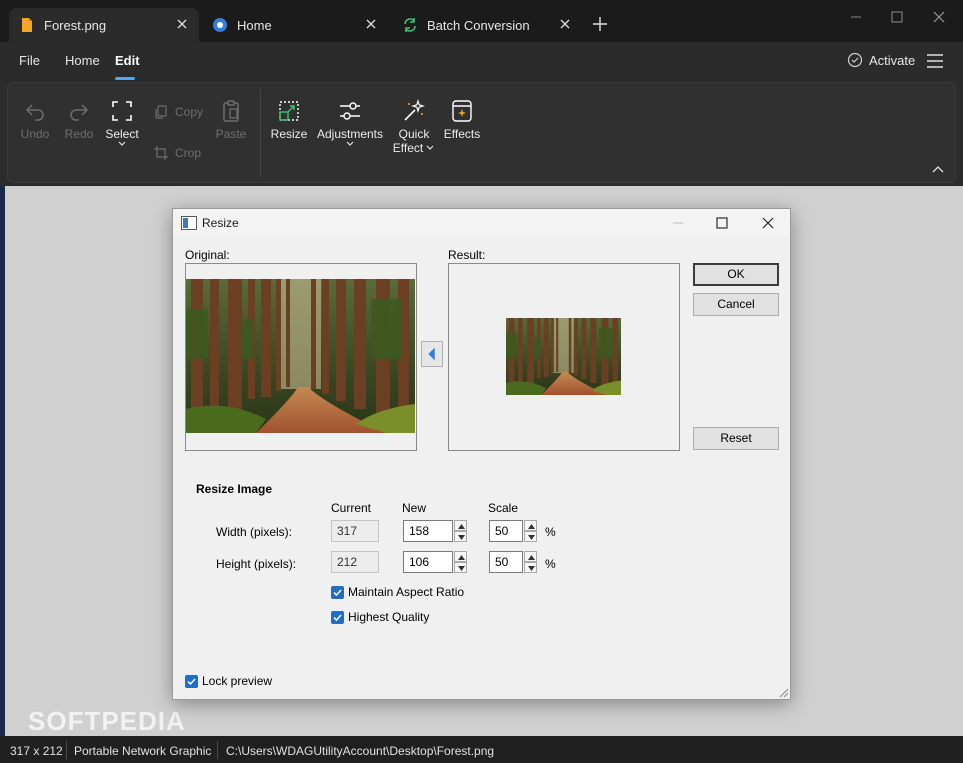  I want to click on column-new: New, so click(414, 508).